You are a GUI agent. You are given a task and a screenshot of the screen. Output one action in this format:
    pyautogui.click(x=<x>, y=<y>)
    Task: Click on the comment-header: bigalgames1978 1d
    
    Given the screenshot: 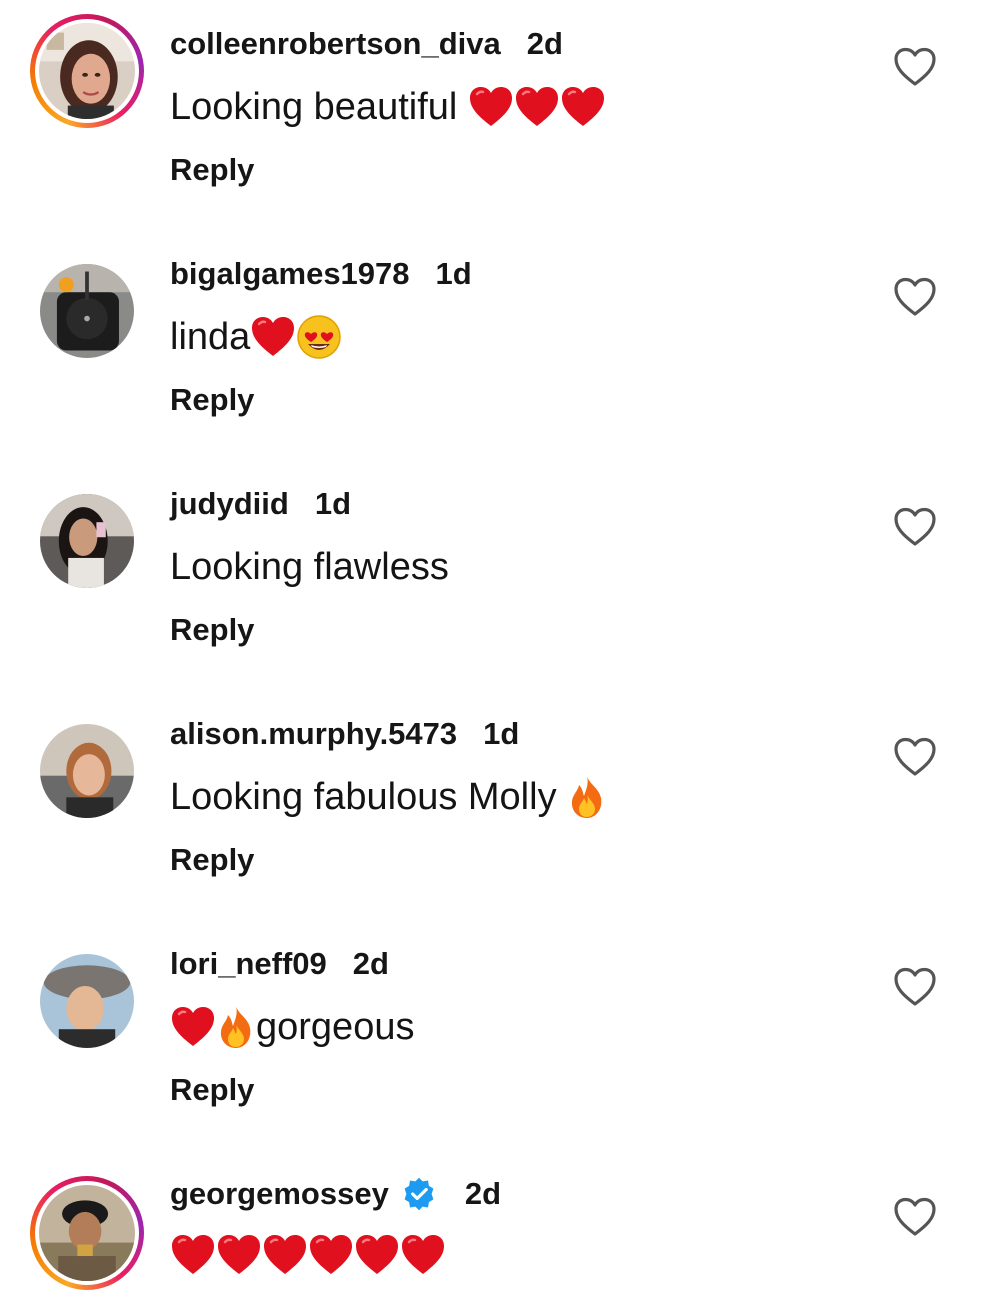 What is the action you would take?
    pyautogui.click(x=321, y=274)
    